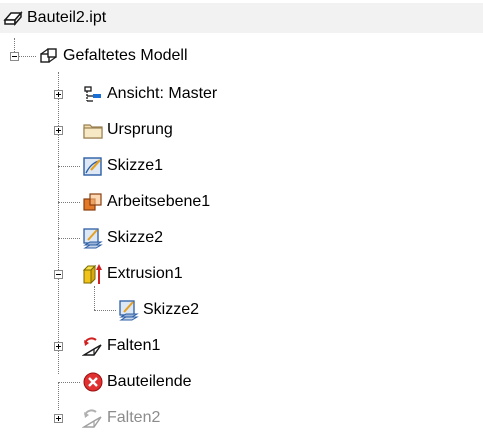  What do you see at coordinates (93, 382) in the screenshot?
I see `end-of-part-icon` at bounding box center [93, 382].